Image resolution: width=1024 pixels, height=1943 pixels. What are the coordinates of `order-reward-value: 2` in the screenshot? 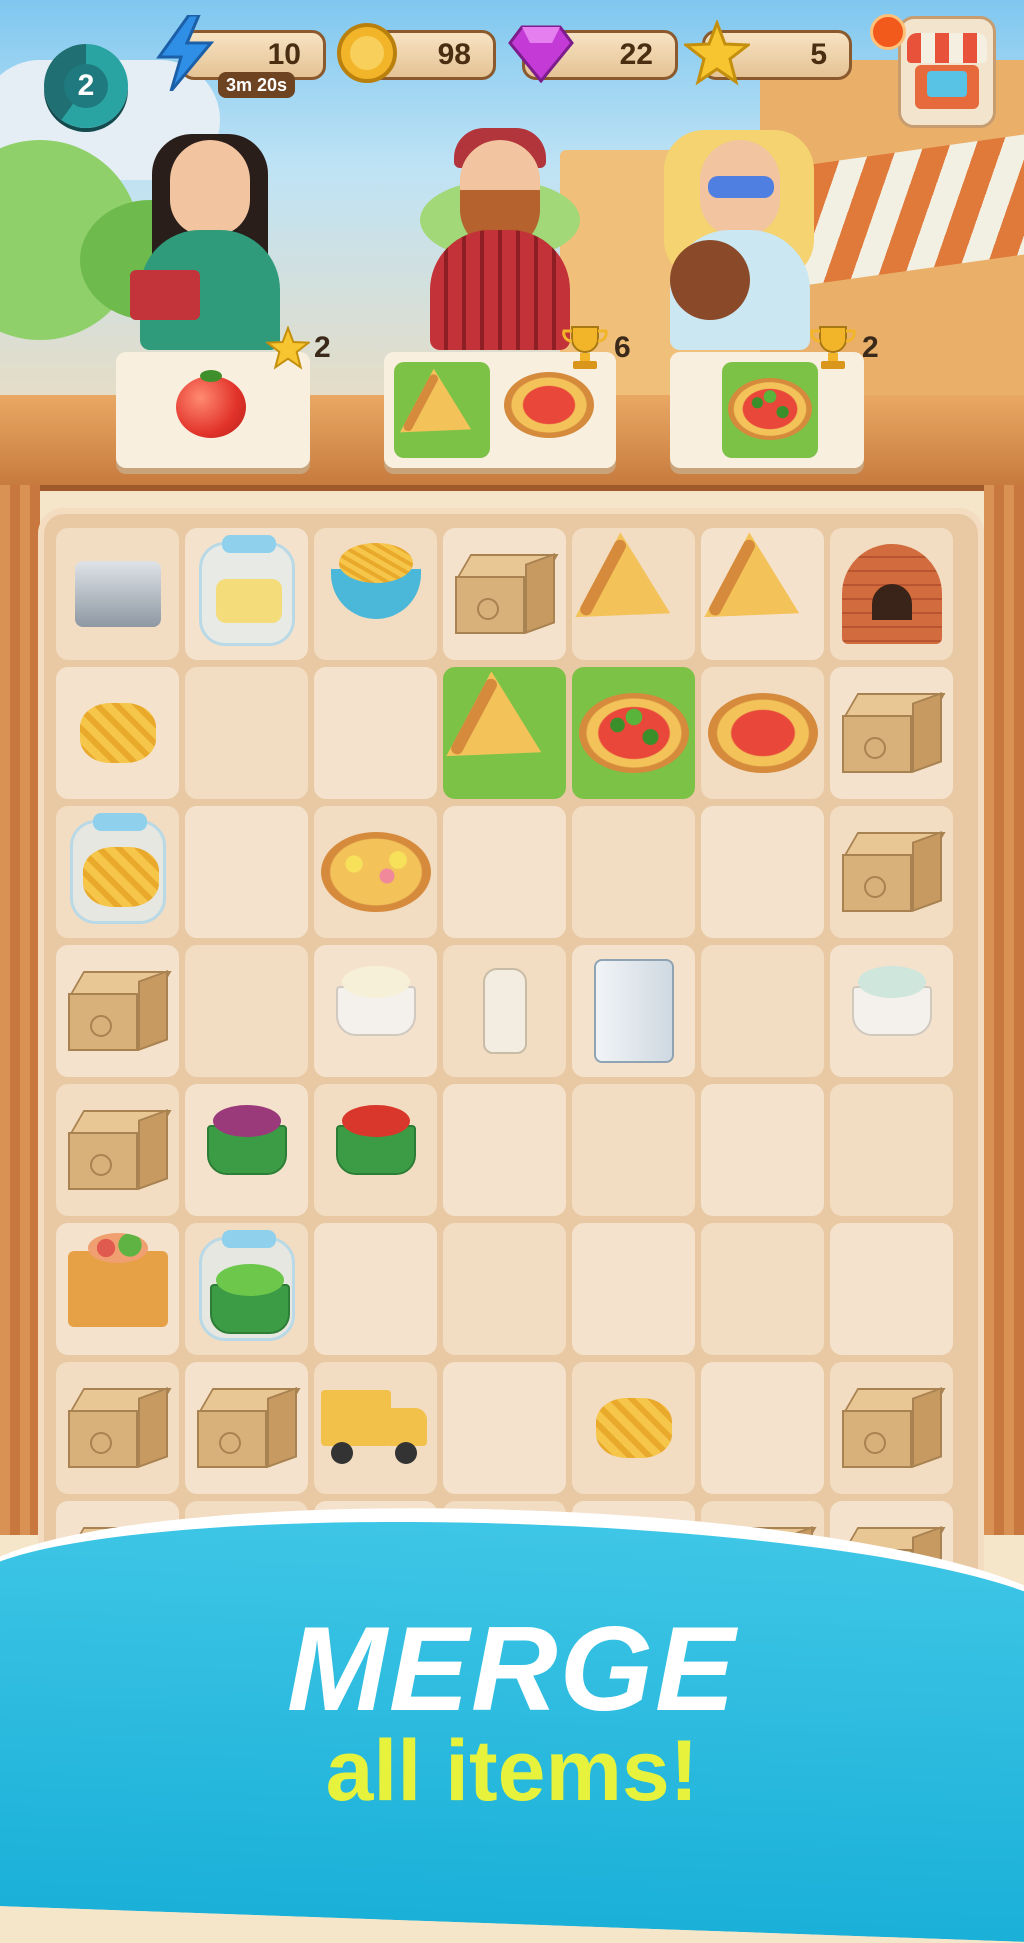 It's located at (870, 347).